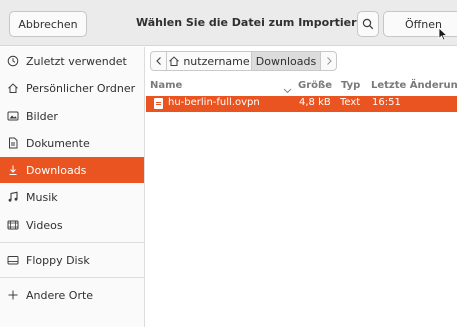 The width and height of the screenshot is (457, 327). Describe the element at coordinates (315, 102) in the screenshot. I see `file-size: 4,8 kB` at that location.